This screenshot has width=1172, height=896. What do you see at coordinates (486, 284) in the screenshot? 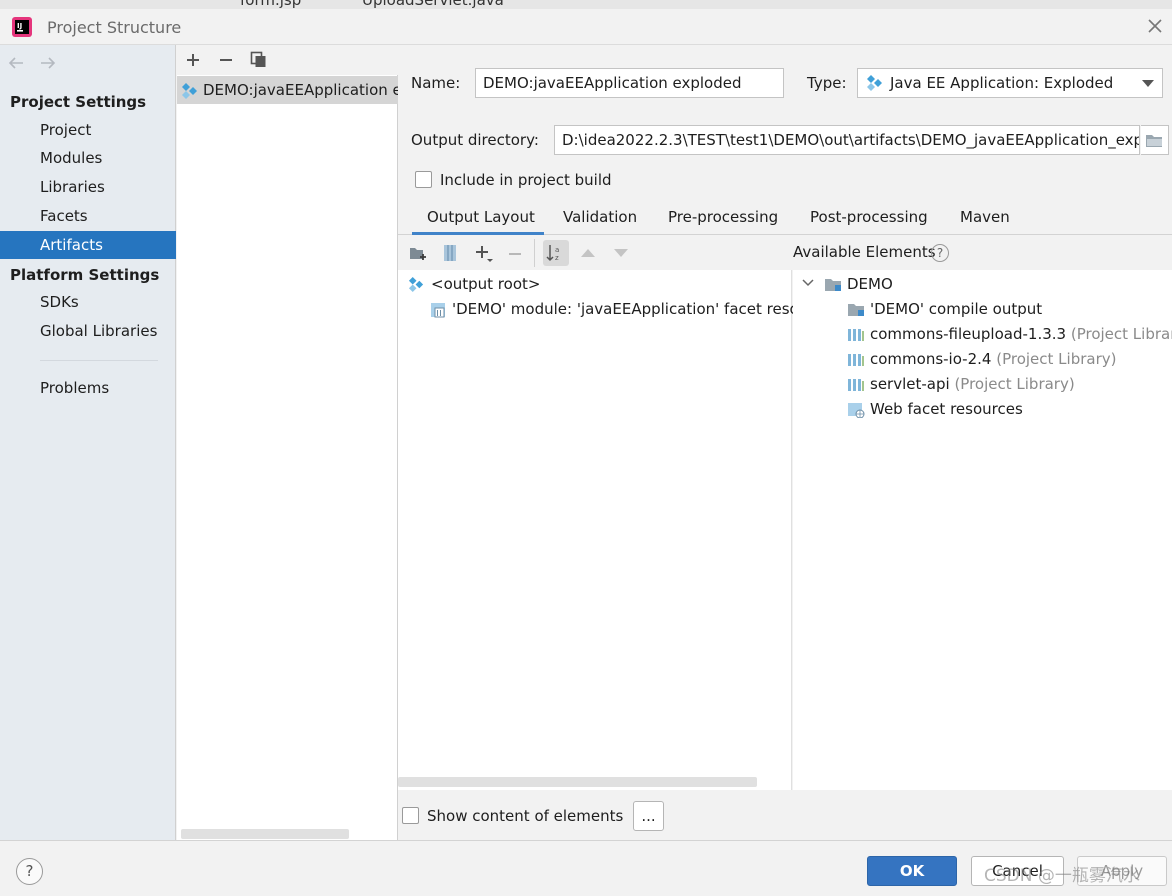
I see `tree-output-root-label: <output root>` at bounding box center [486, 284].